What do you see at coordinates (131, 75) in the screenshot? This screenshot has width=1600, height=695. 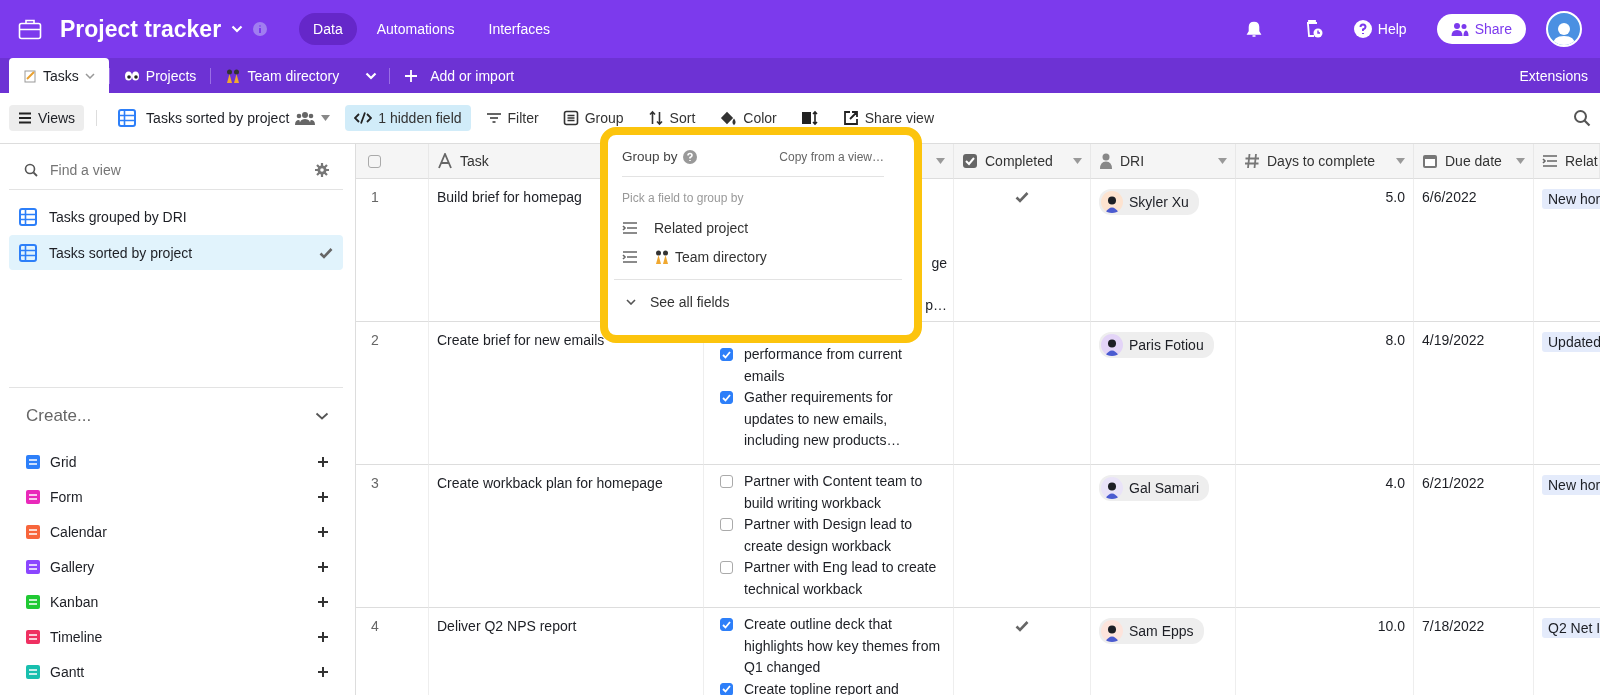 I see `eyes-icon` at bounding box center [131, 75].